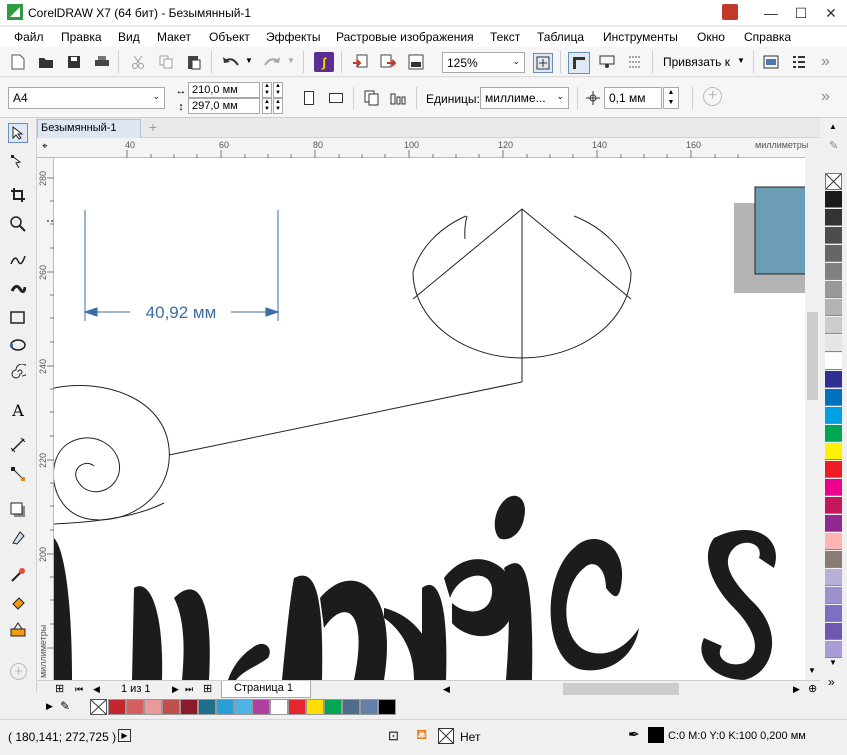 Image resolution: width=847 pixels, height=755 pixels. Describe the element at coordinates (801, 13) in the screenshot. I see `maximize-button: ☐` at that location.